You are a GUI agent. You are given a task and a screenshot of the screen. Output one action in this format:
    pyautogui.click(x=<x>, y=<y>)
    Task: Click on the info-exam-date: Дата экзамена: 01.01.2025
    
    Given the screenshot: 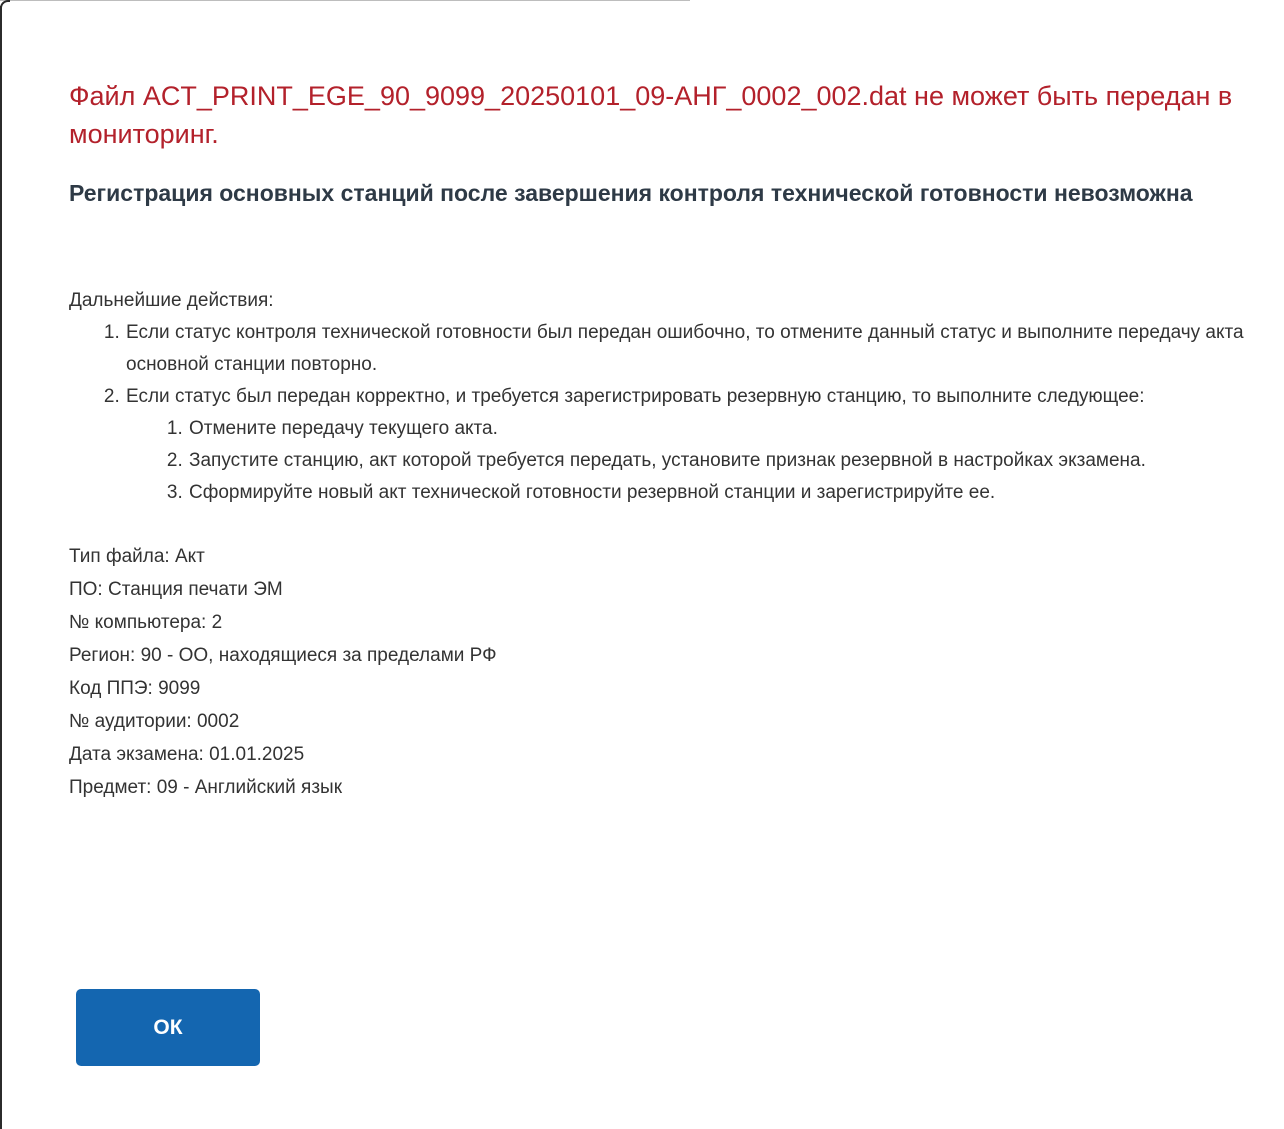 What is the action you would take?
    pyautogui.click(x=187, y=754)
    